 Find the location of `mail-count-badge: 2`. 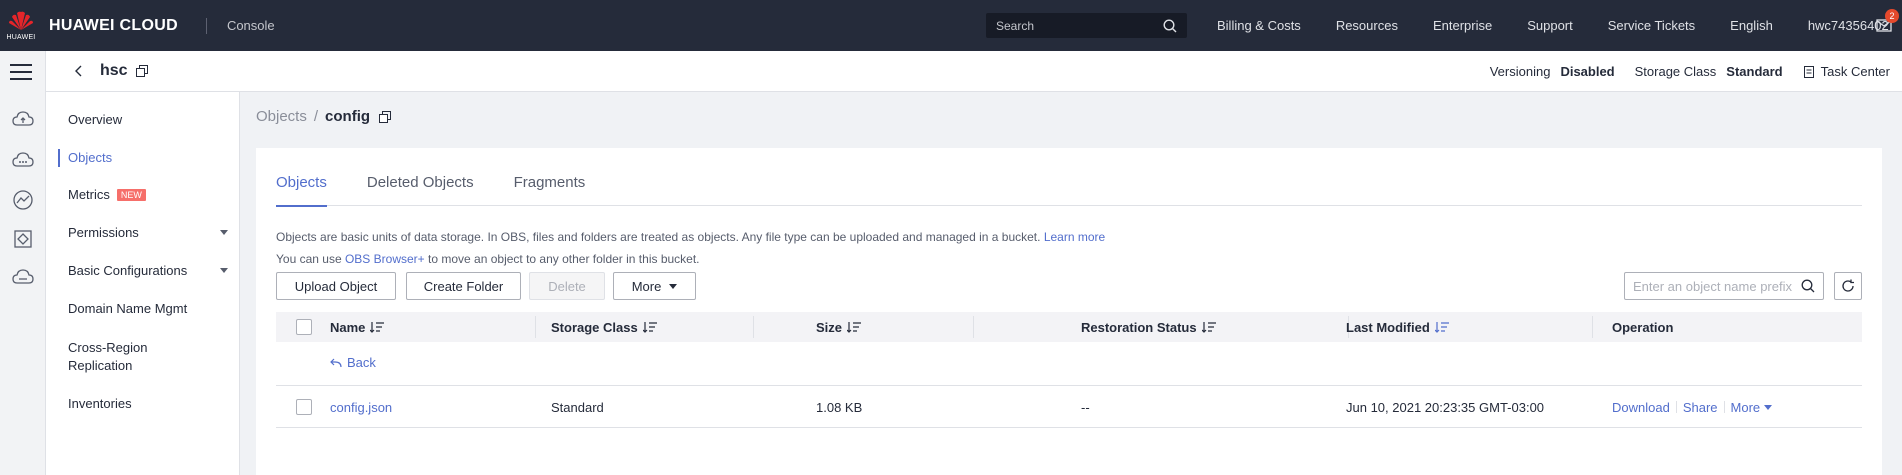

mail-count-badge: 2 is located at coordinates (1892, 16).